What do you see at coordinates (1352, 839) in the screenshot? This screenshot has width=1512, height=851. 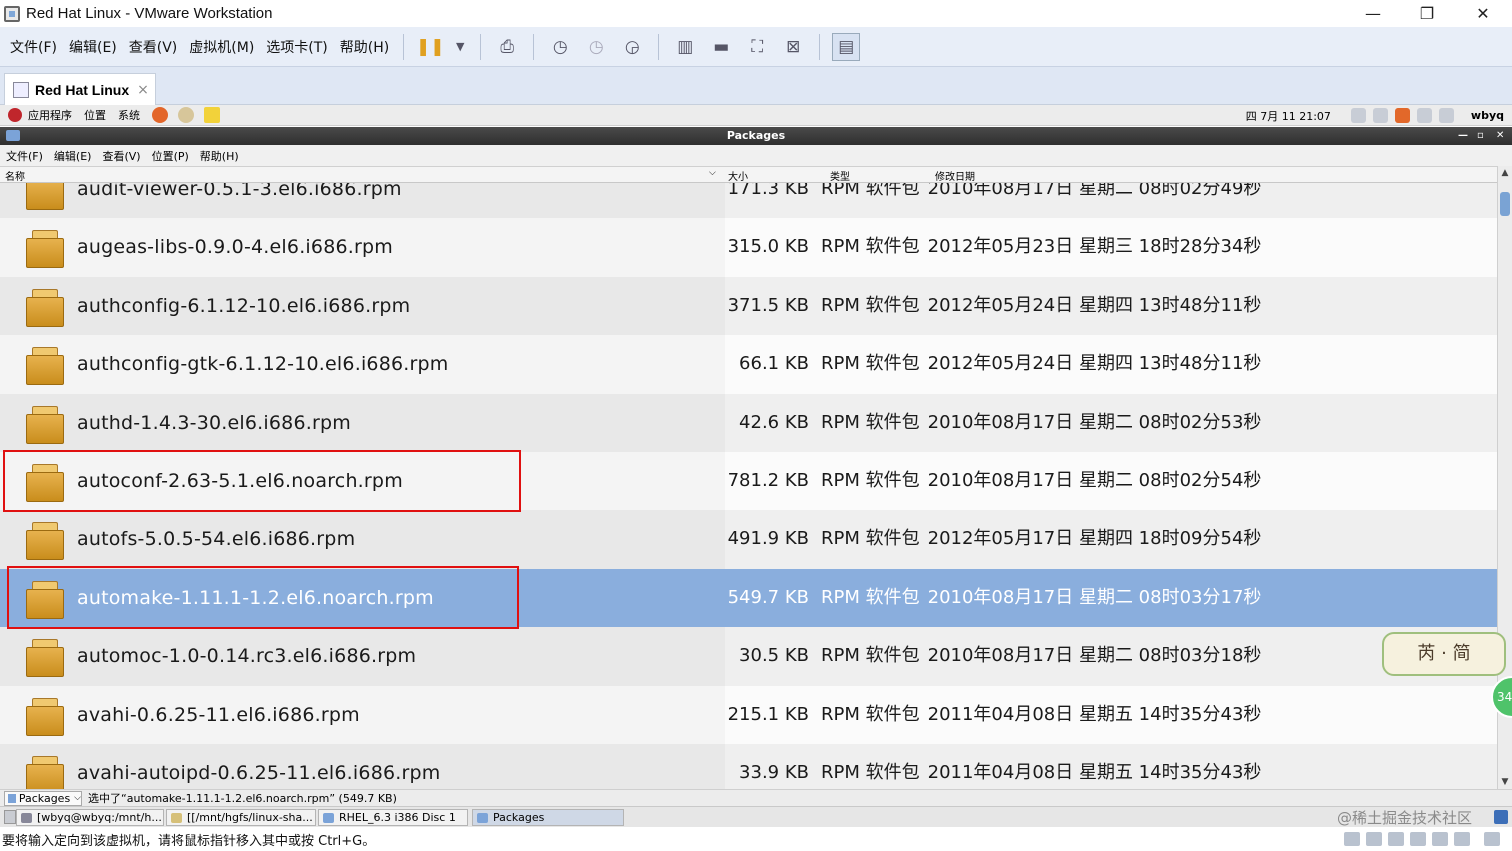 I see `harddisk-icon` at bounding box center [1352, 839].